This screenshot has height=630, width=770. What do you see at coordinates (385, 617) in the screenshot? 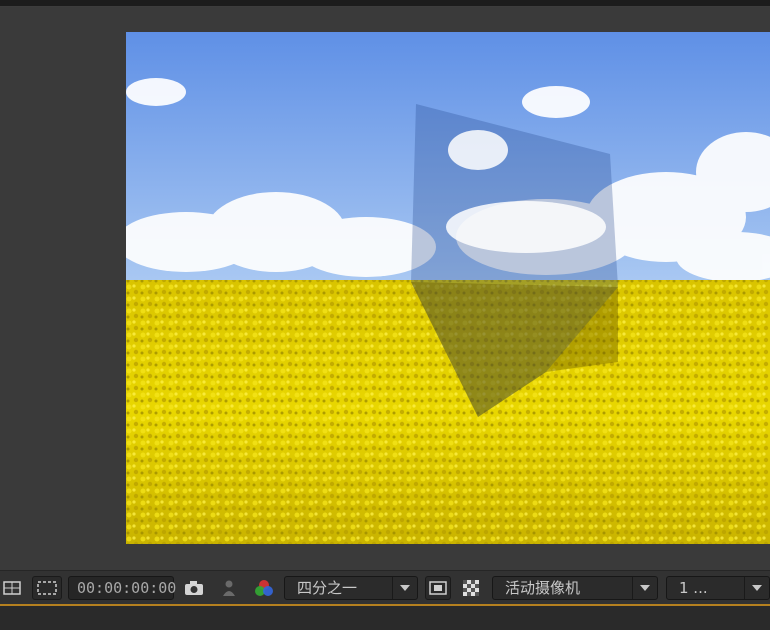
I see `panel-bottom-strip` at bounding box center [385, 617].